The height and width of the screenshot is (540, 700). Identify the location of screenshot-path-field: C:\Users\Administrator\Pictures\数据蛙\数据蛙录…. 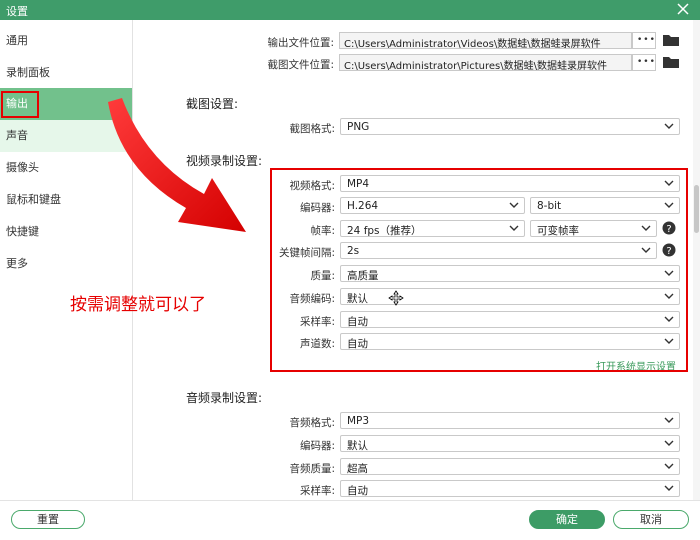
(485, 63).